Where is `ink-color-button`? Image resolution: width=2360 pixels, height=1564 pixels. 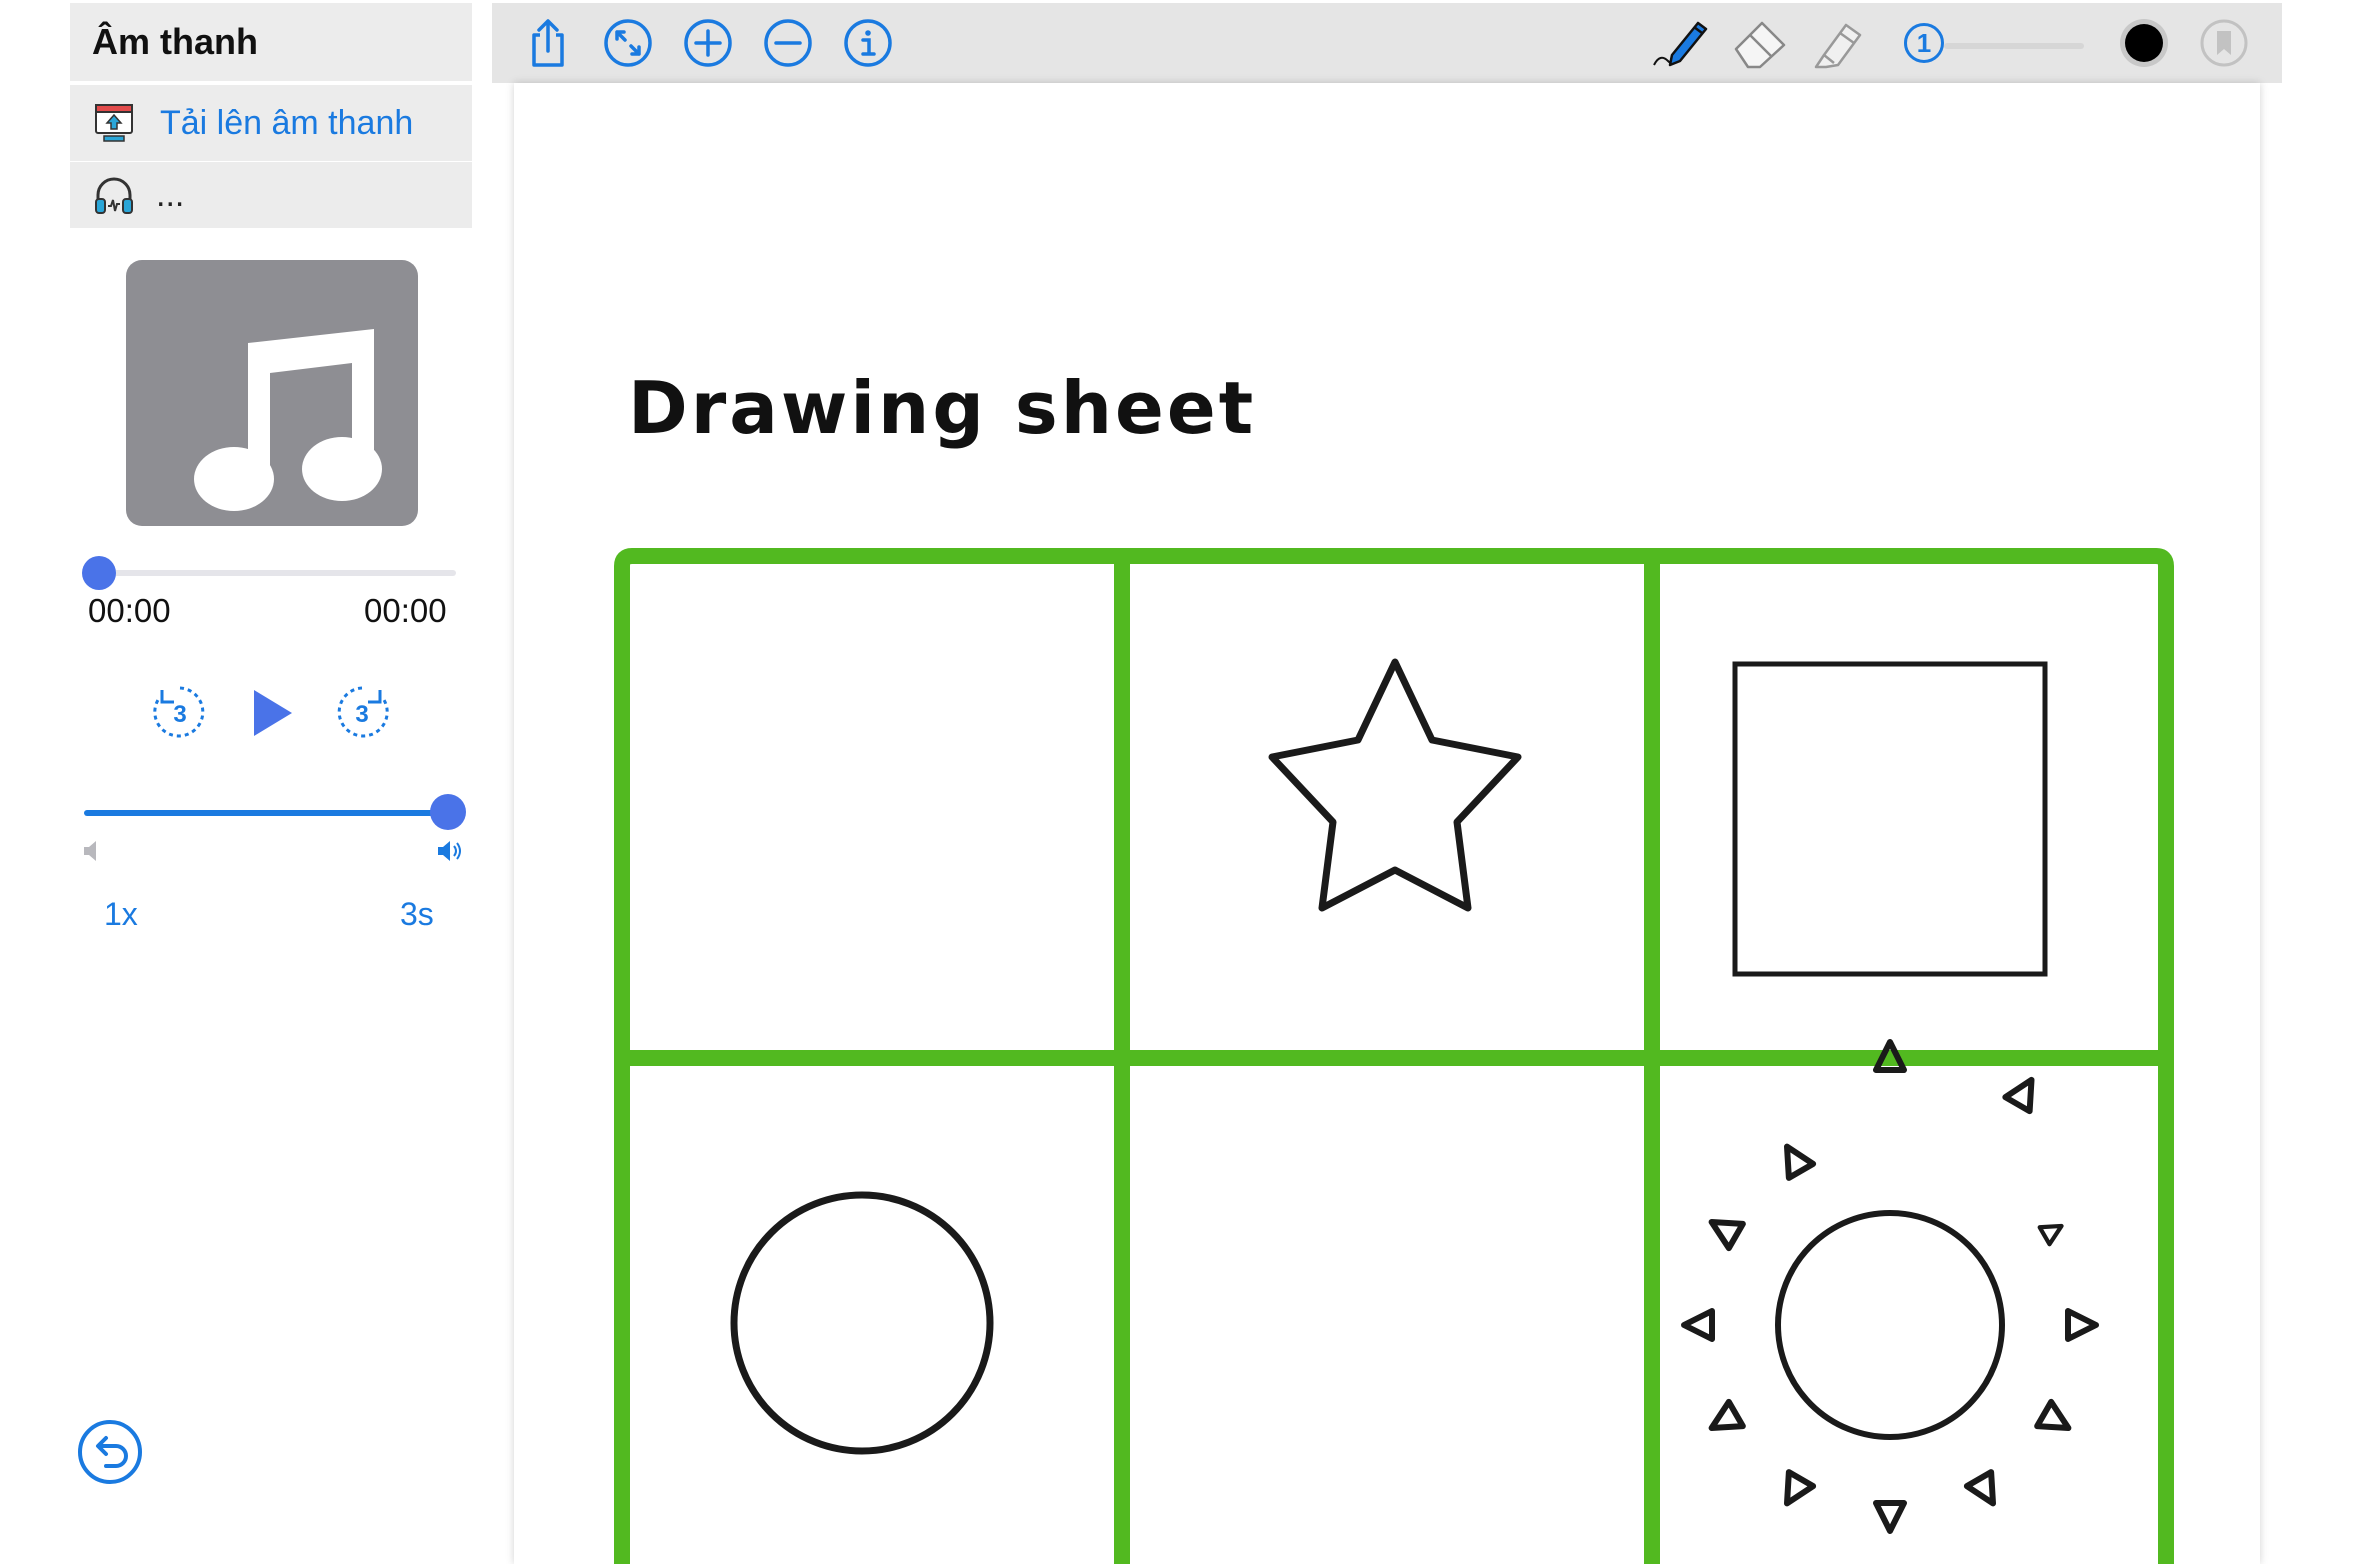 ink-color-button is located at coordinates (2144, 43).